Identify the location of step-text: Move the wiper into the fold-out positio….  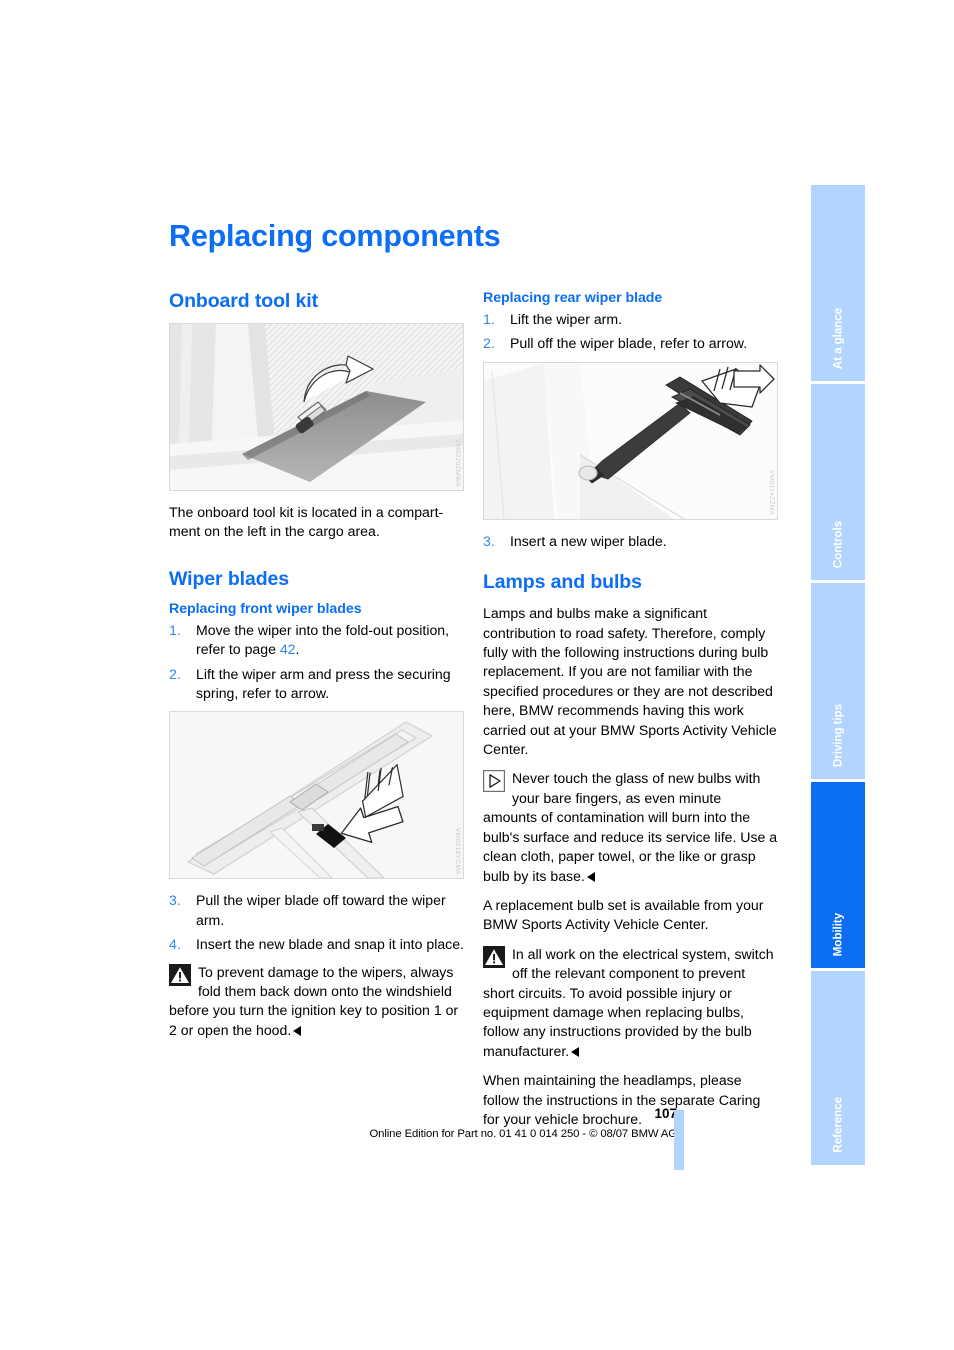
(323, 639).